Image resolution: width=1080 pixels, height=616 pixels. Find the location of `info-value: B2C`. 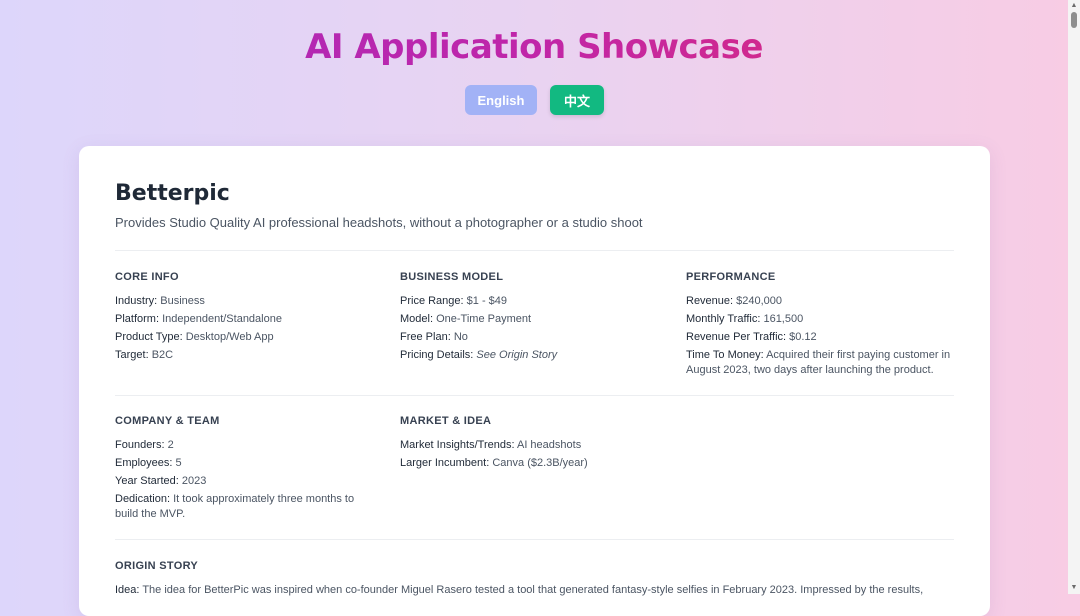

info-value: B2C is located at coordinates (162, 355).